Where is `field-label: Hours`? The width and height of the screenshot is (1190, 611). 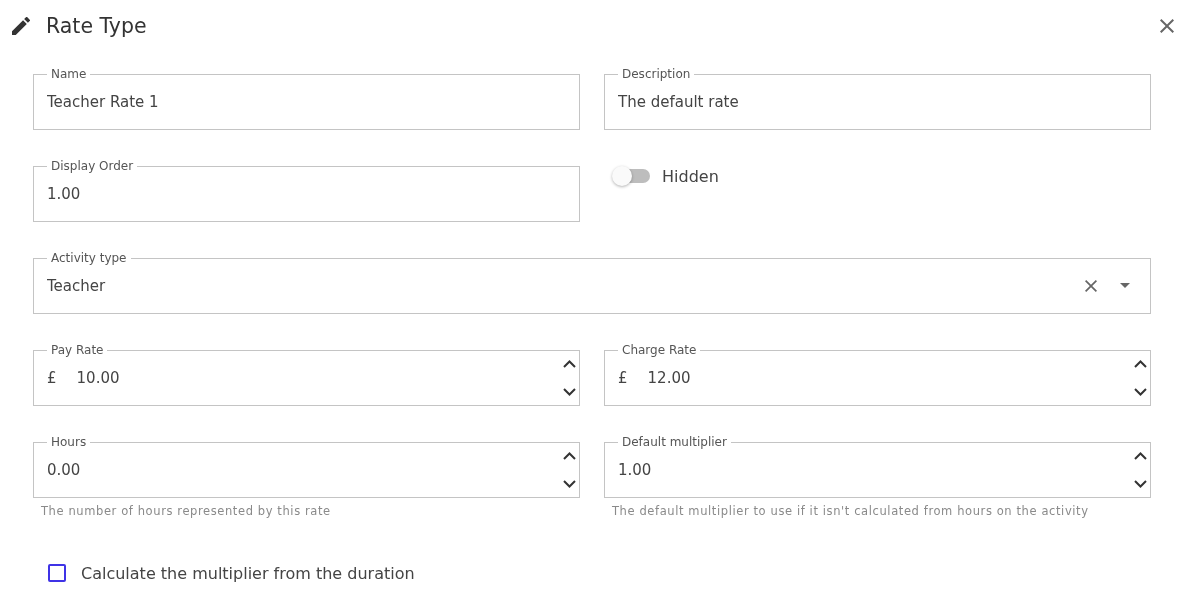 field-label: Hours is located at coordinates (69, 442).